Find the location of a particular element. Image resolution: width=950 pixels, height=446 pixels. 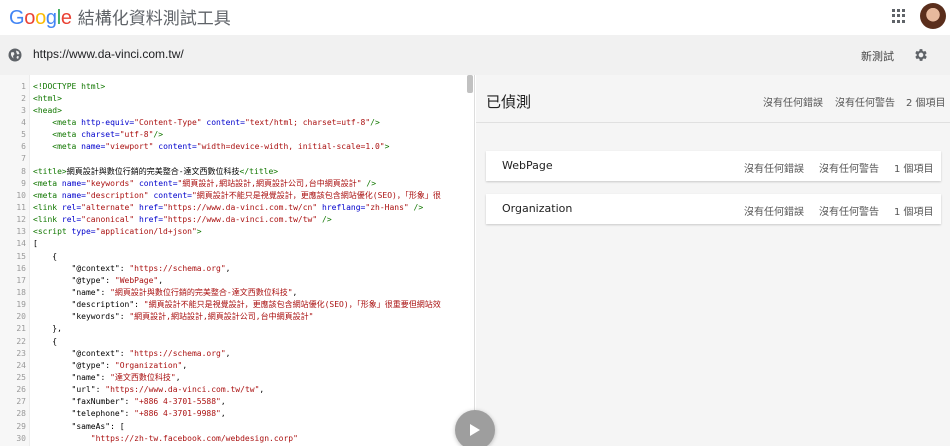

google-logo: Google 結構化資料測試工具 is located at coordinates (120, 17).